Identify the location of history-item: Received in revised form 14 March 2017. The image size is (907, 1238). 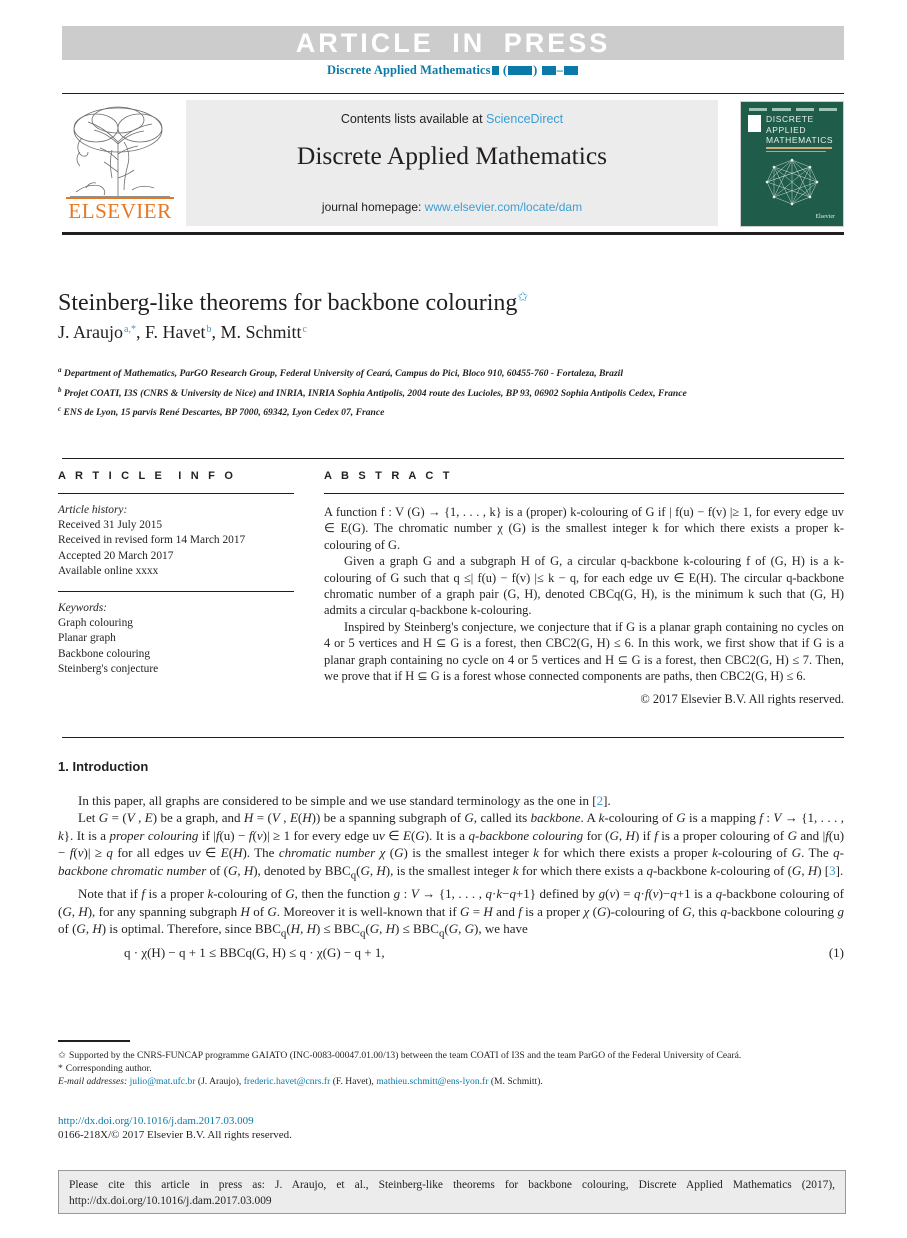
(152, 540).